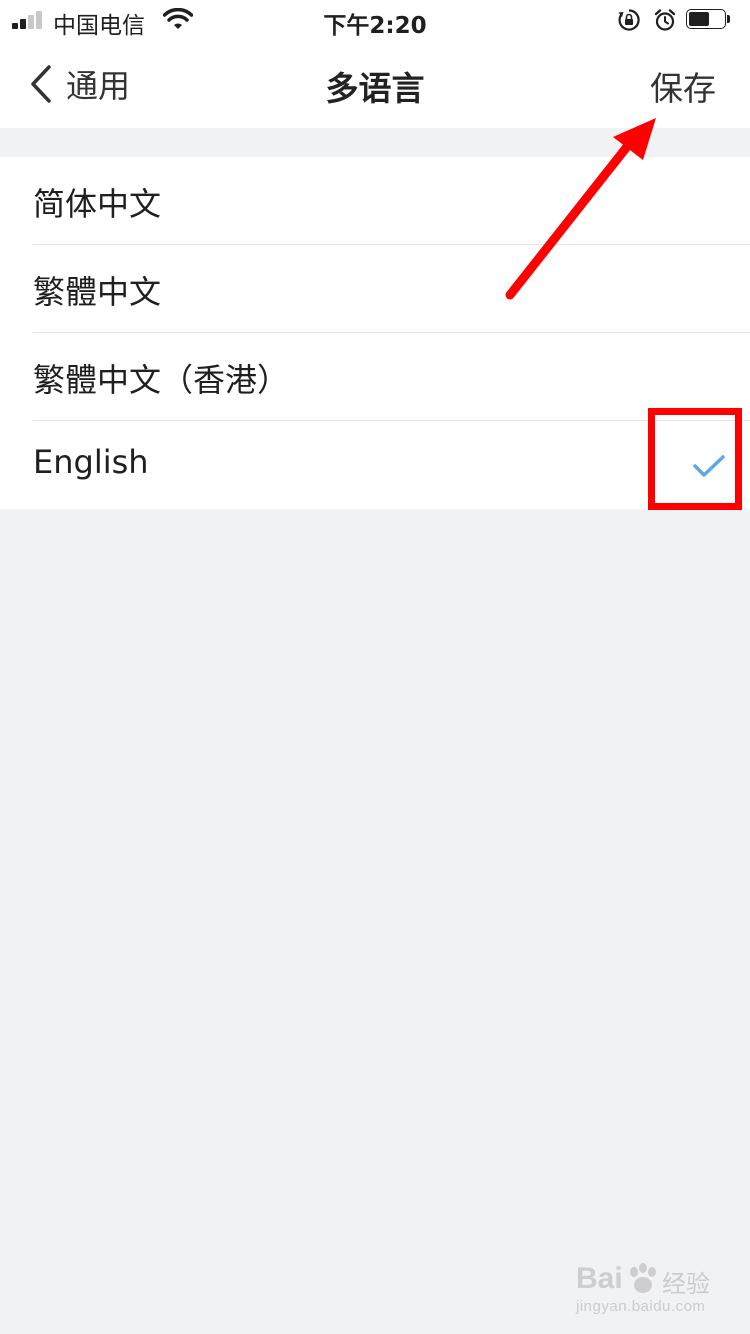 The image size is (750, 1334). Describe the element at coordinates (686, 1284) in the screenshot. I see `watermark-cn: 经验` at that location.